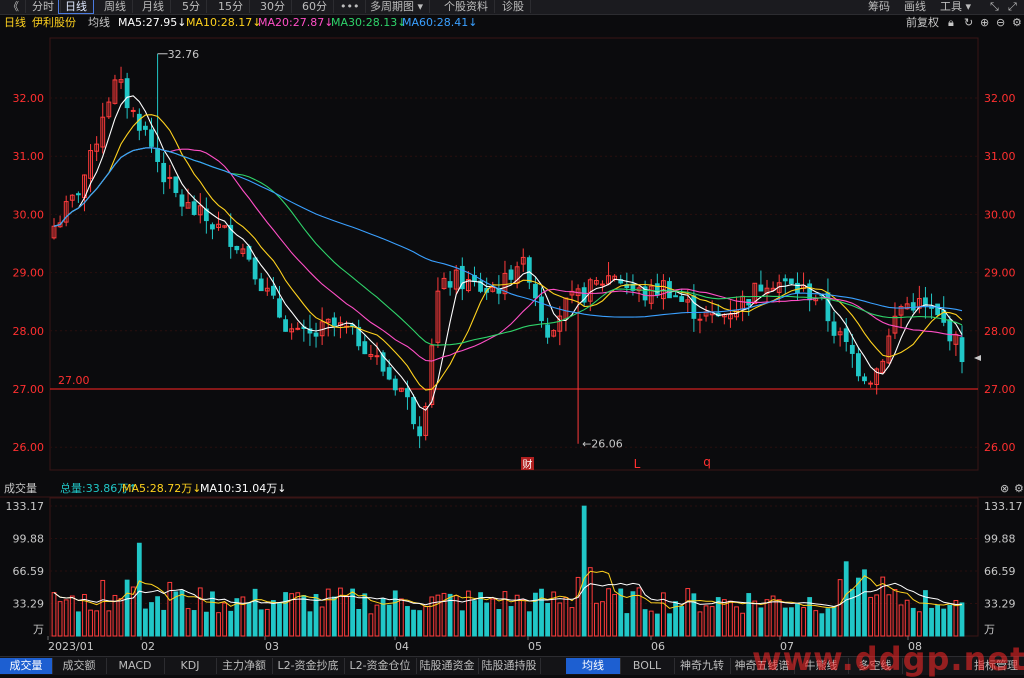  I want to click on tab-volume: 成交量, so click(26, 666).